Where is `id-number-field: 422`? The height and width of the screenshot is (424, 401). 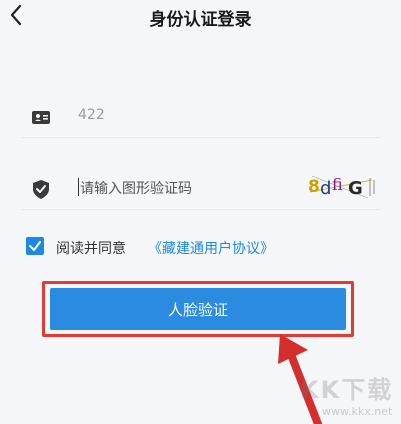
id-number-field: 422 is located at coordinates (201, 116).